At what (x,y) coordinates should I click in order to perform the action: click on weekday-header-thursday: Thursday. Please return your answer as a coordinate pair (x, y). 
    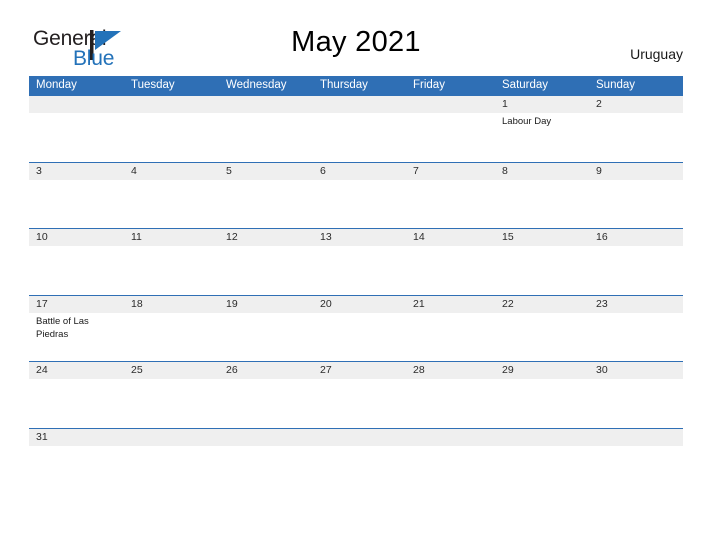
    Looking at the image, I should click on (344, 85).